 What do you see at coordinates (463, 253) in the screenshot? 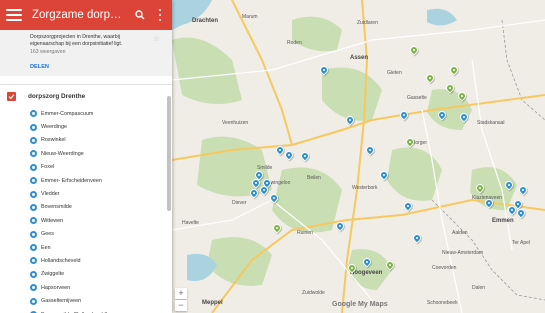
I see `town-label: Nieuw-Amsterdam` at bounding box center [463, 253].